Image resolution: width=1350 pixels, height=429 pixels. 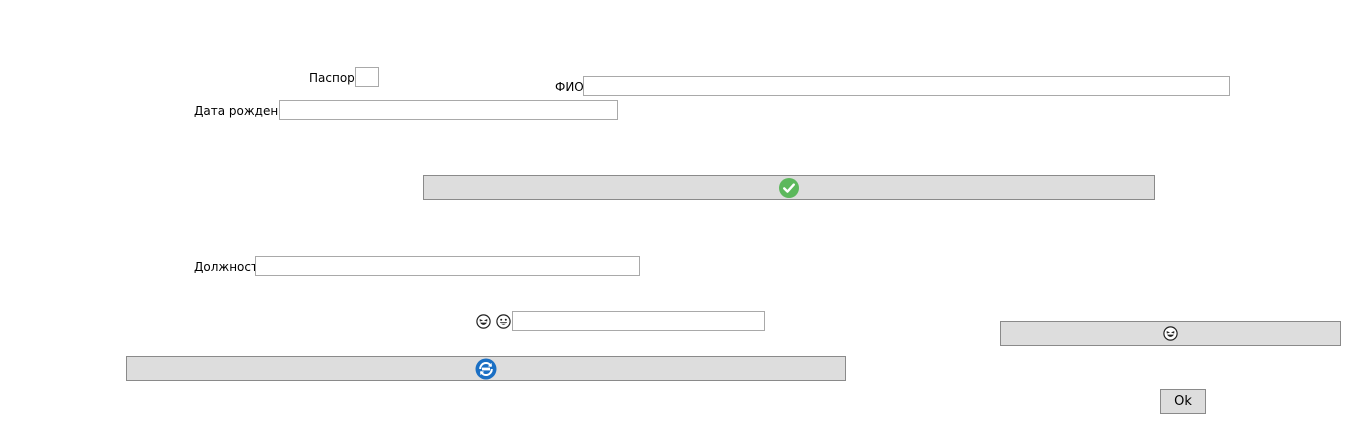 I want to click on ok-button-label: Ok, so click(x=1183, y=401).